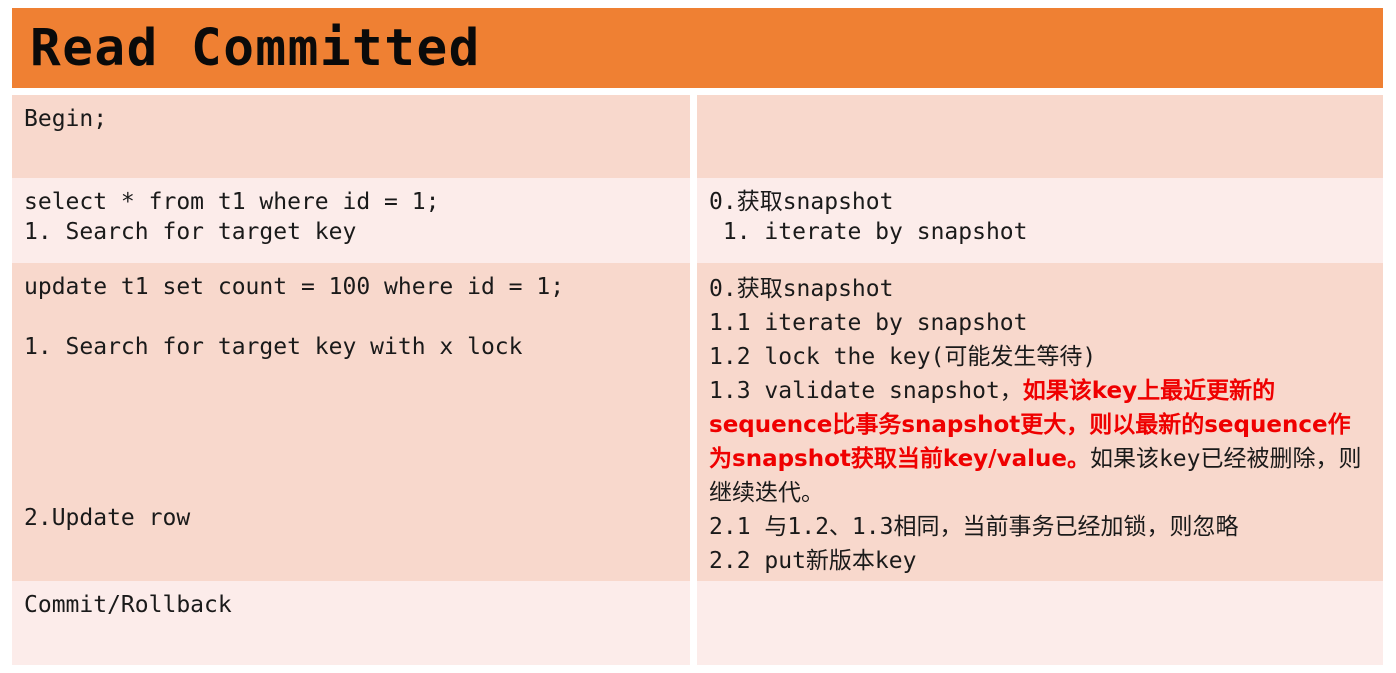 This screenshot has height=673, width=1396. What do you see at coordinates (1040, 623) in the screenshot?
I see `cell-commit-right` at bounding box center [1040, 623].